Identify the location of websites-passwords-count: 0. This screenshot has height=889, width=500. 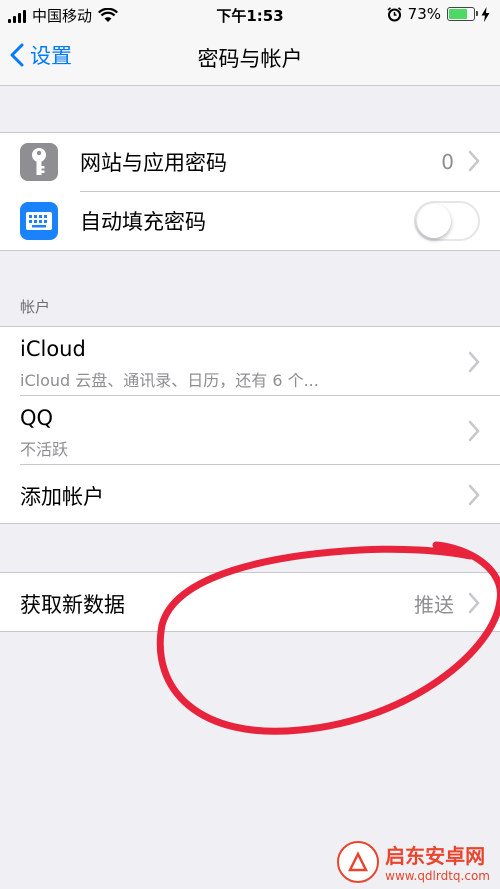
(447, 162).